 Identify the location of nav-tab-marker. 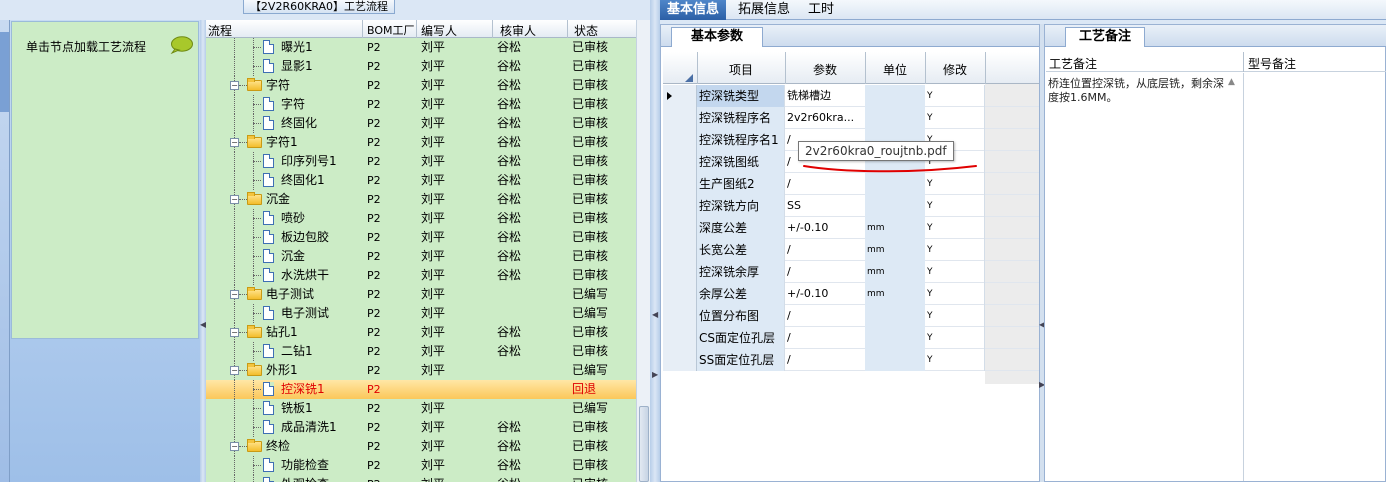
(4, 72).